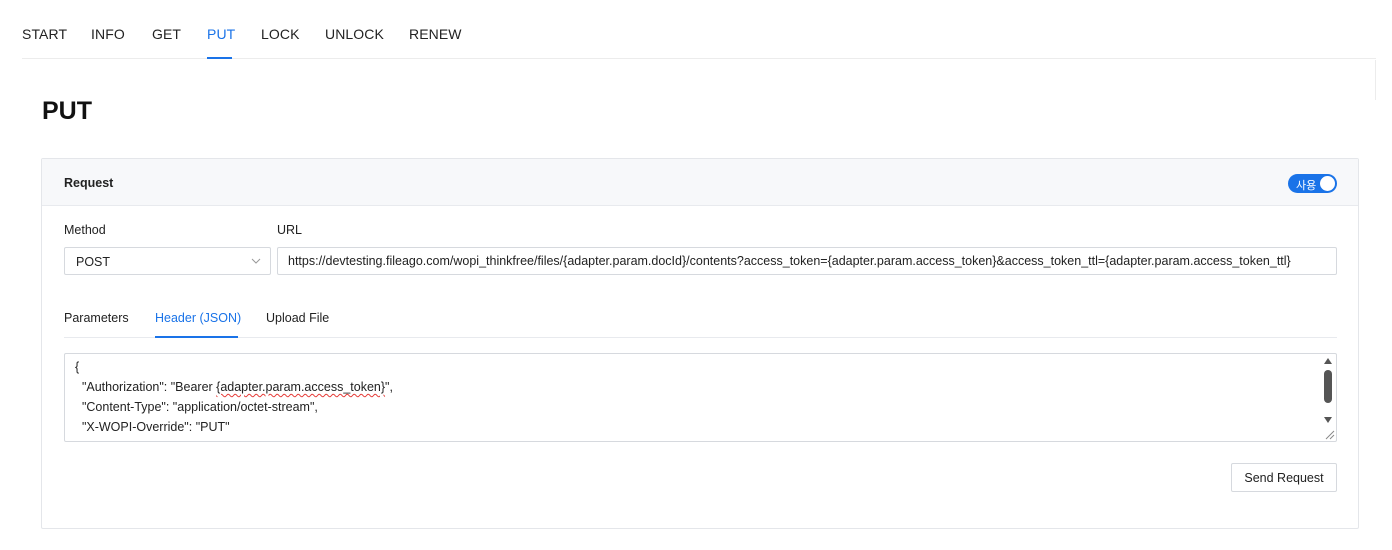  Describe the element at coordinates (1327, 183) in the screenshot. I see `toggle-knob` at that location.